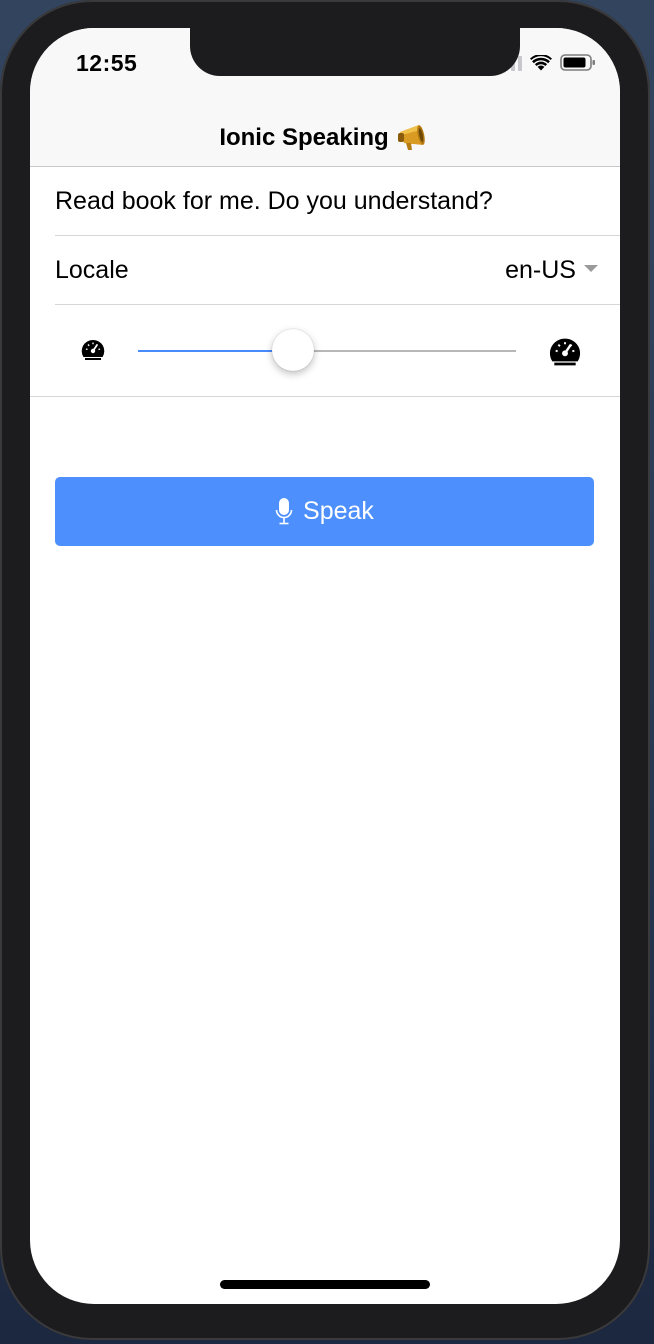 Image resolution: width=654 pixels, height=1344 pixels. I want to click on text-input-item, so click(337, 201).